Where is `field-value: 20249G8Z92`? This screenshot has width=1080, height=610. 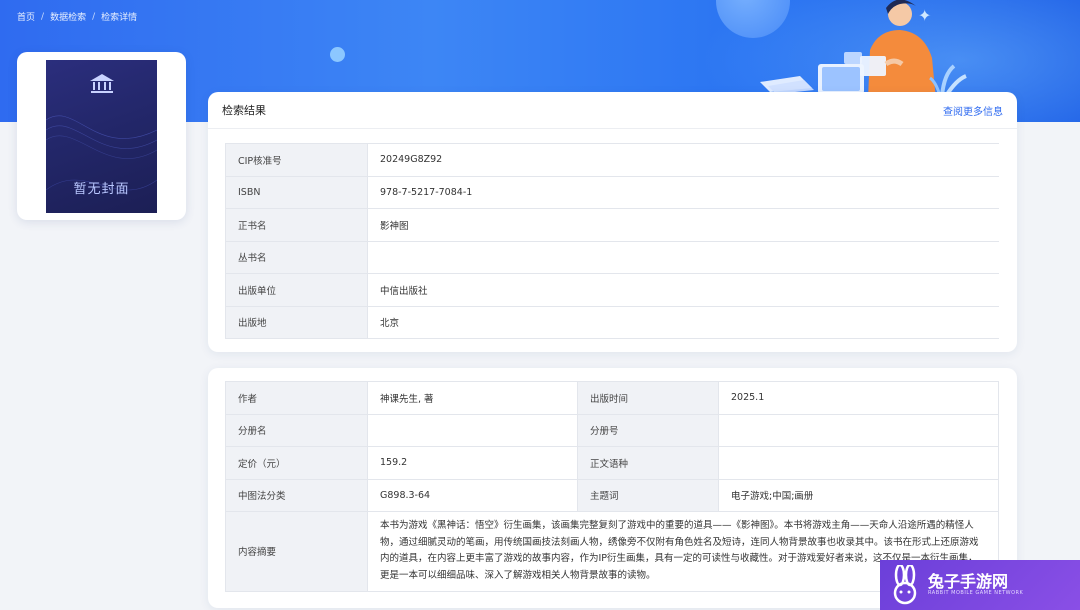 field-value: 20249G8Z92 is located at coordinates (683, 160).